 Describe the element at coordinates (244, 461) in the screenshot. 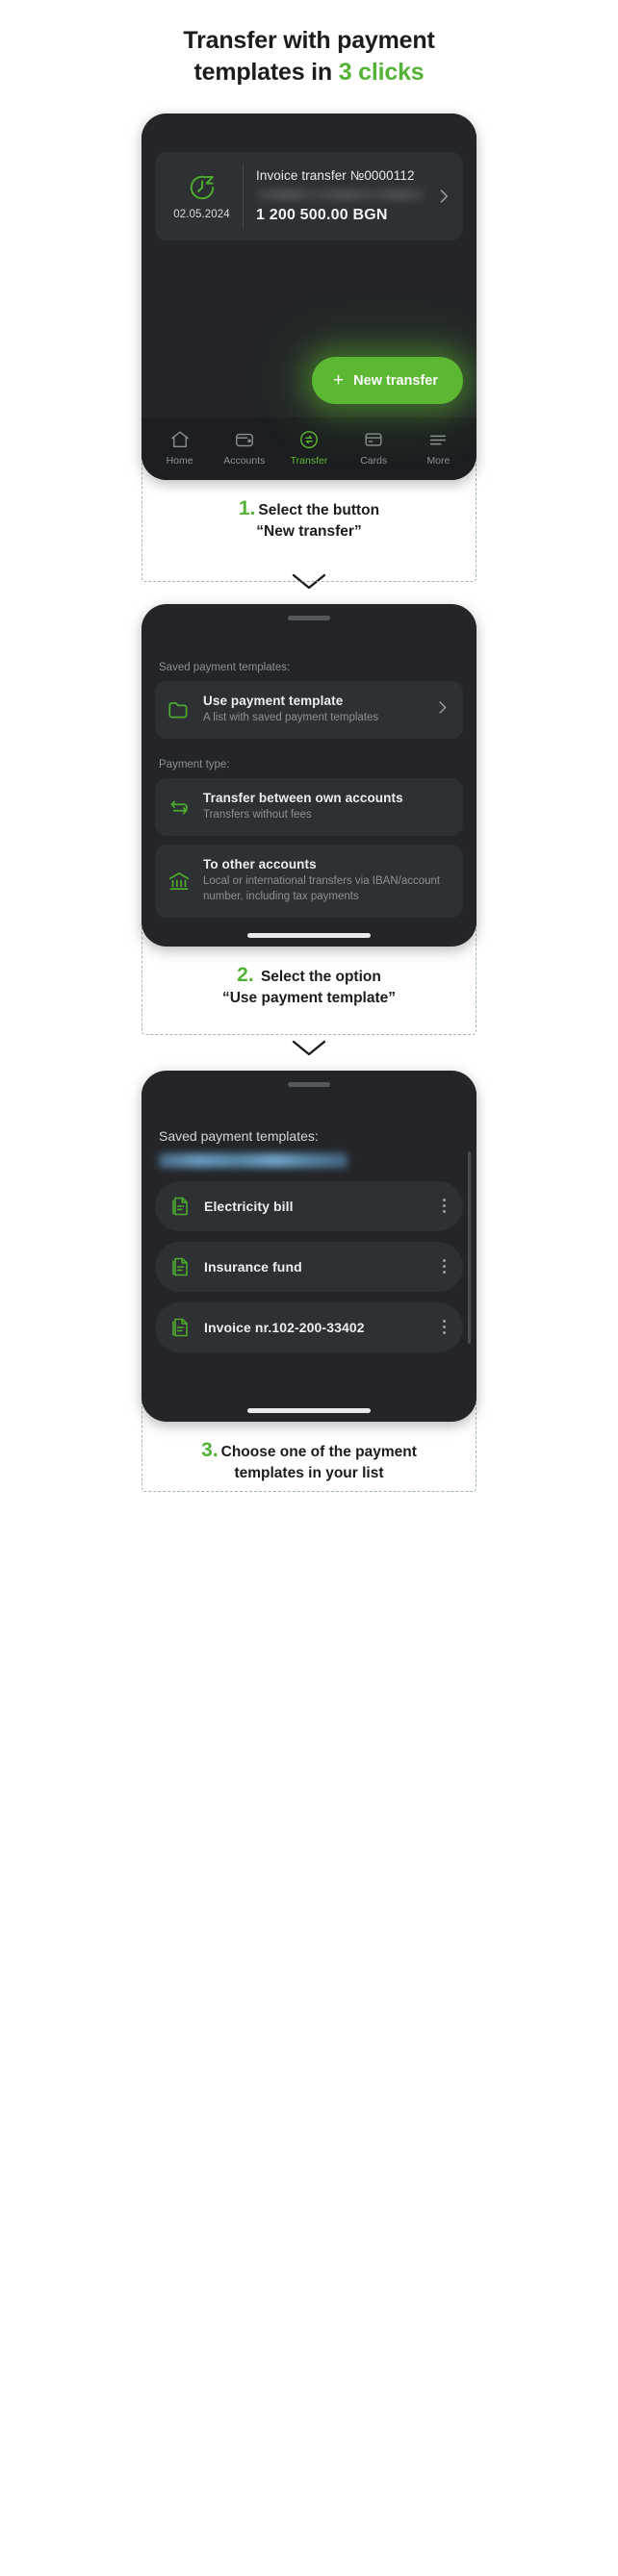

I see `nav-label-accounts: Accounts` at that location.